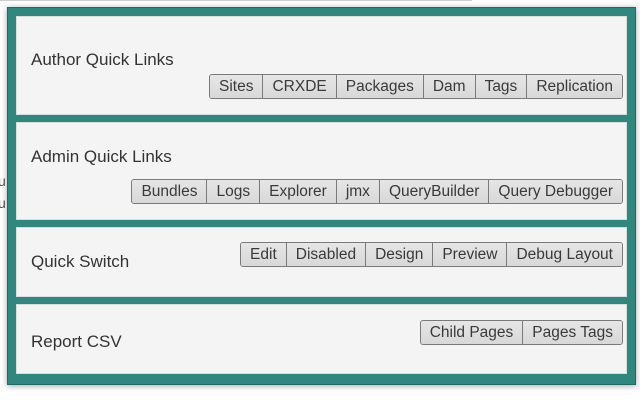  Describe the element at coordinates (236, 86) in the screenshot. I see `sites-button: Sites` at that location.